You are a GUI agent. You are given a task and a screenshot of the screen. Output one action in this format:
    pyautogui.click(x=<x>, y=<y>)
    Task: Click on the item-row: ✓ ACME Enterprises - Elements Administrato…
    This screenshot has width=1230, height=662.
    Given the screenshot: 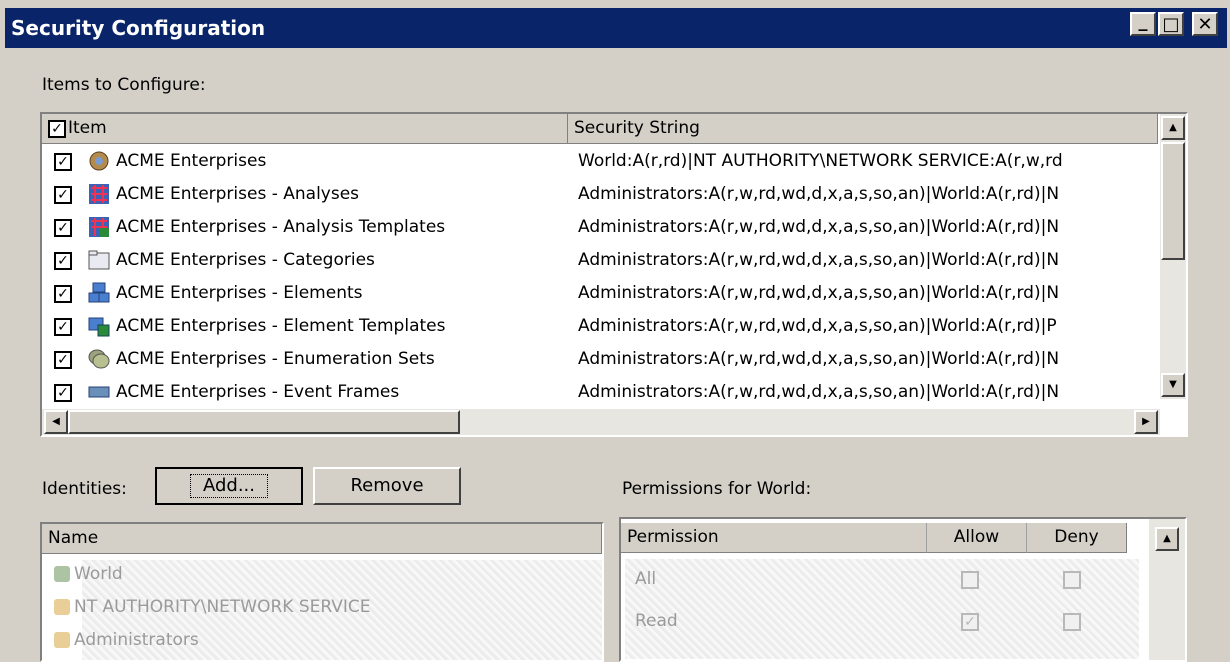 What is the action you would take?
    pyautogui.click(x=600, y=293)
    